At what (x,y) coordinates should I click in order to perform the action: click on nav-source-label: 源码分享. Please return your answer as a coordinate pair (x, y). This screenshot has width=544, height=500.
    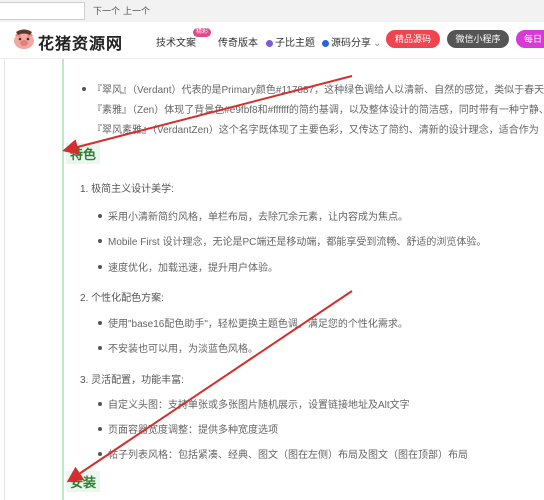
    Looking at the image, I should click on (351, 43).